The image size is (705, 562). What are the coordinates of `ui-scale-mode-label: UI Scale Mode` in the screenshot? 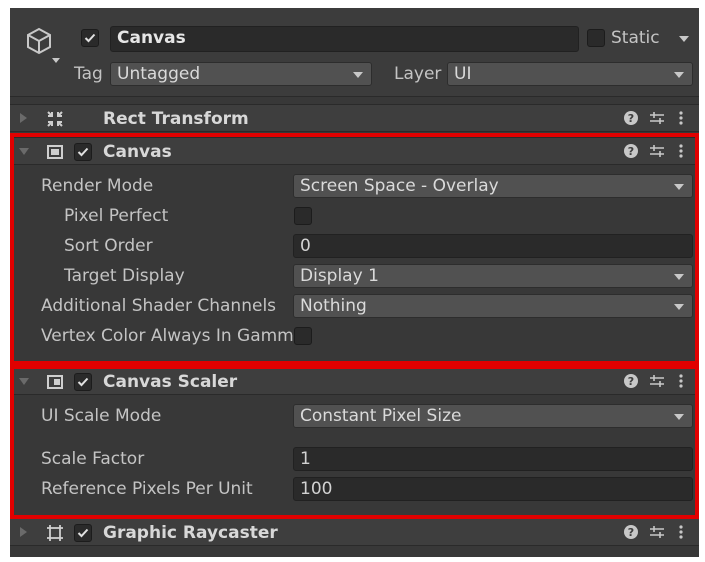 It's located at (101, 416).